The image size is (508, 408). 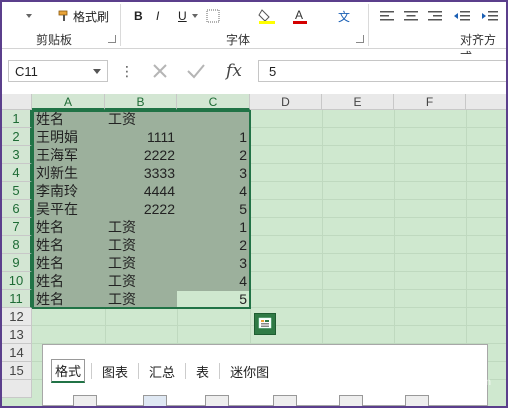 I want to click on svg-text: A, so click(x=299, y=15).